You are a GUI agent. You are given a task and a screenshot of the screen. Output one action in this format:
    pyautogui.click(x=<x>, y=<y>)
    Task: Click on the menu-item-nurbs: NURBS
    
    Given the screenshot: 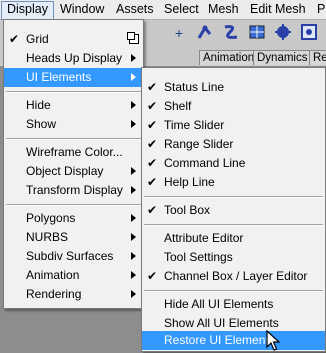 What is the action you would take?
    pyautogui.click(x=73, y=237)
    